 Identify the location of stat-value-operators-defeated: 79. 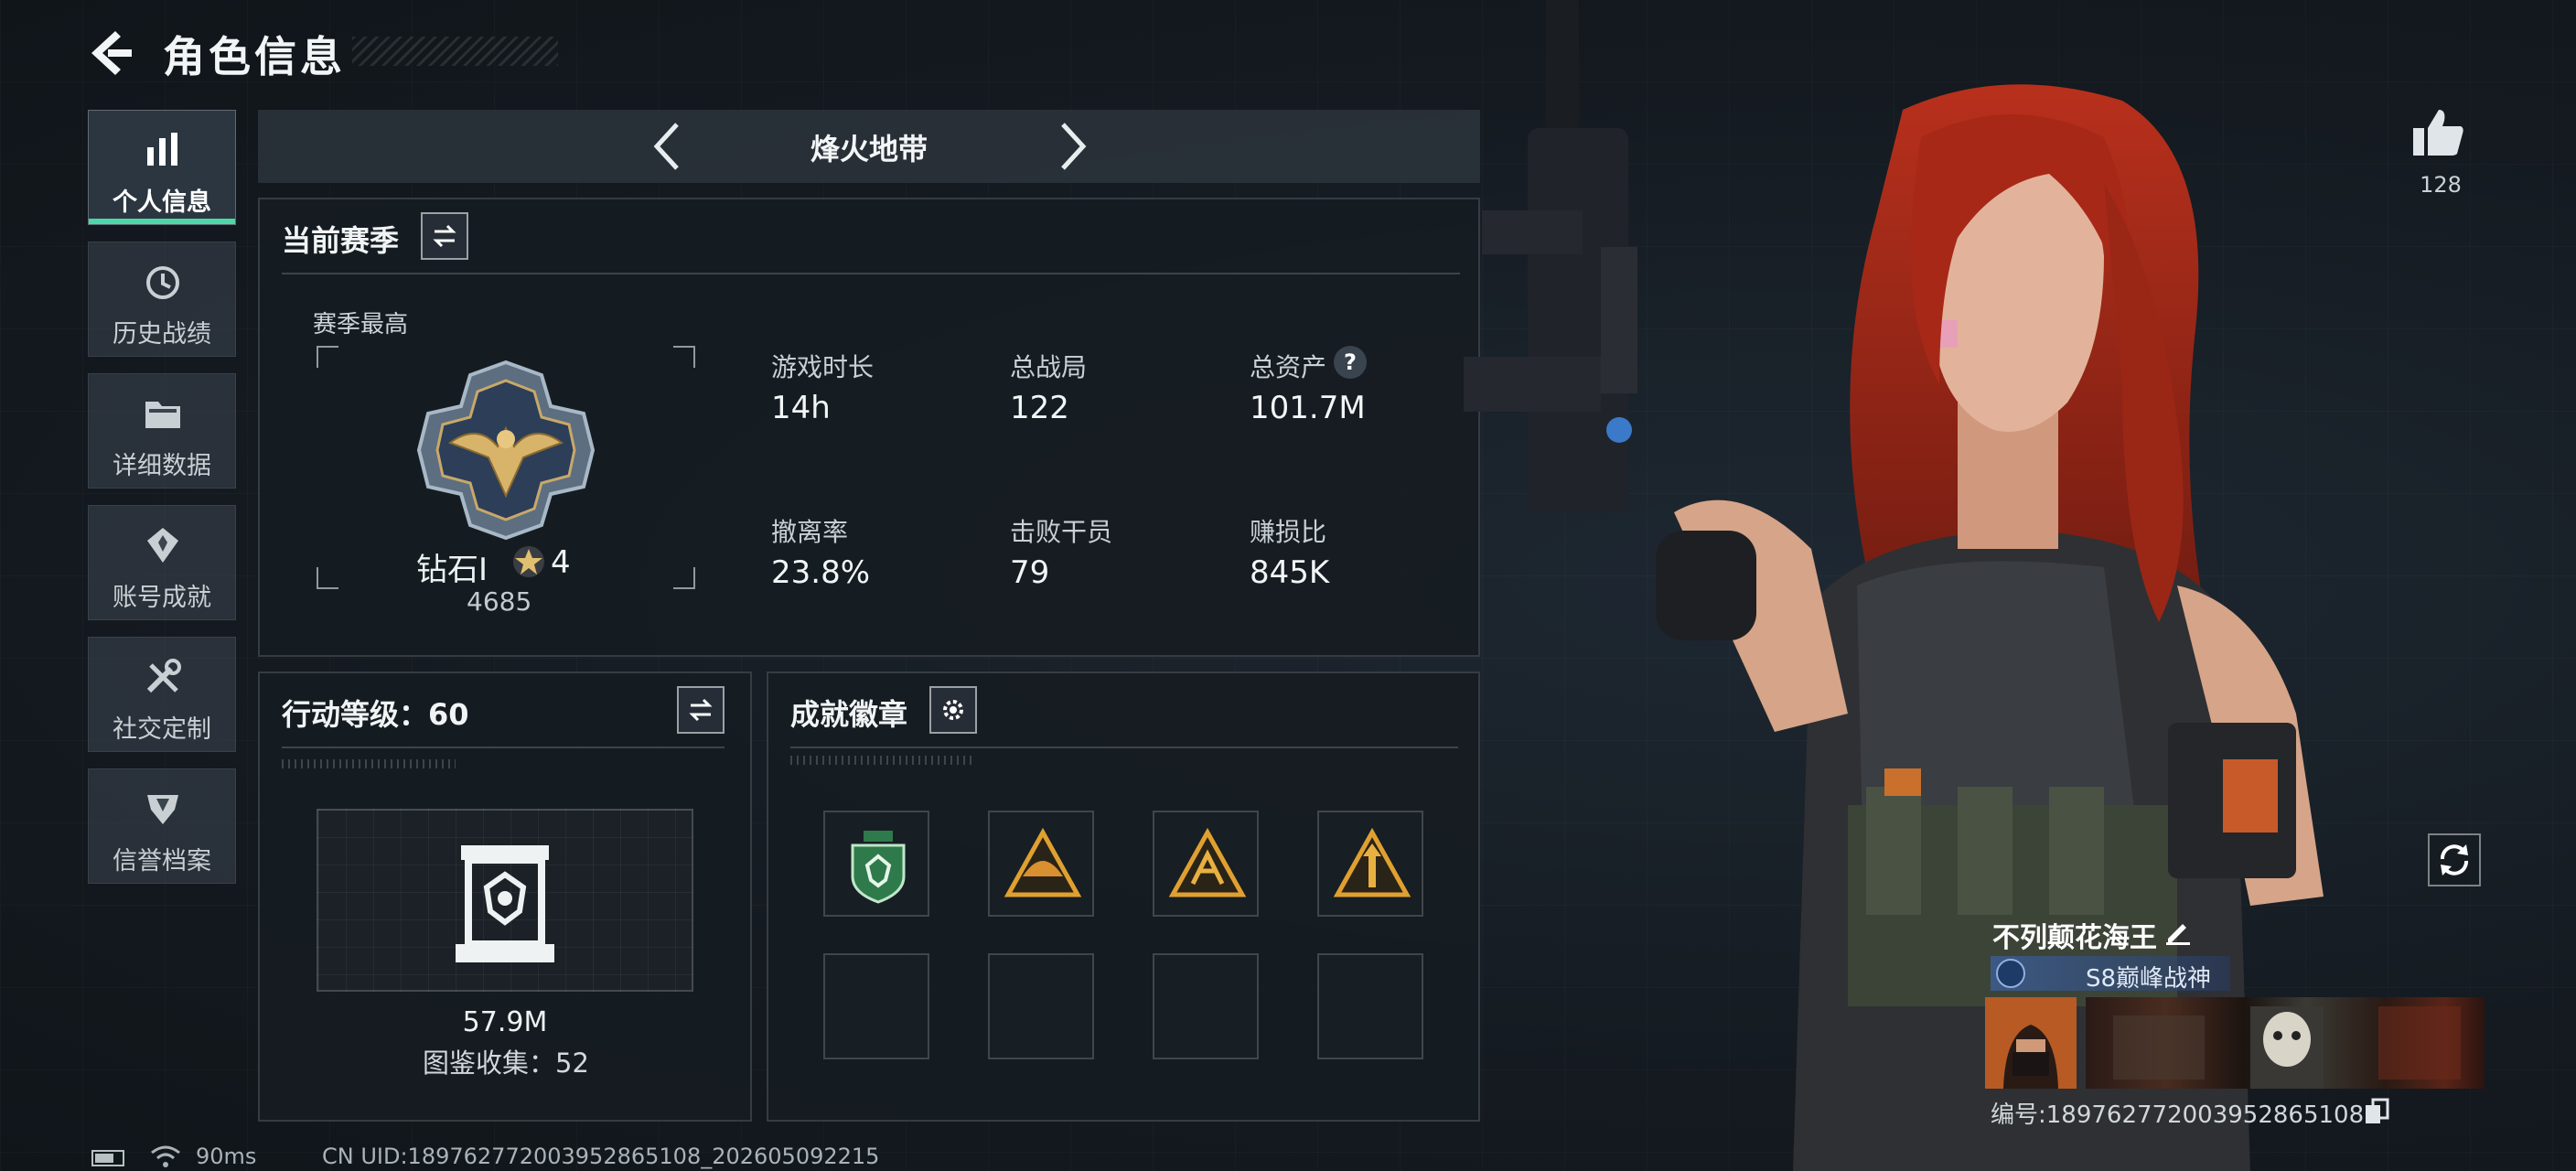
(1030, 572).